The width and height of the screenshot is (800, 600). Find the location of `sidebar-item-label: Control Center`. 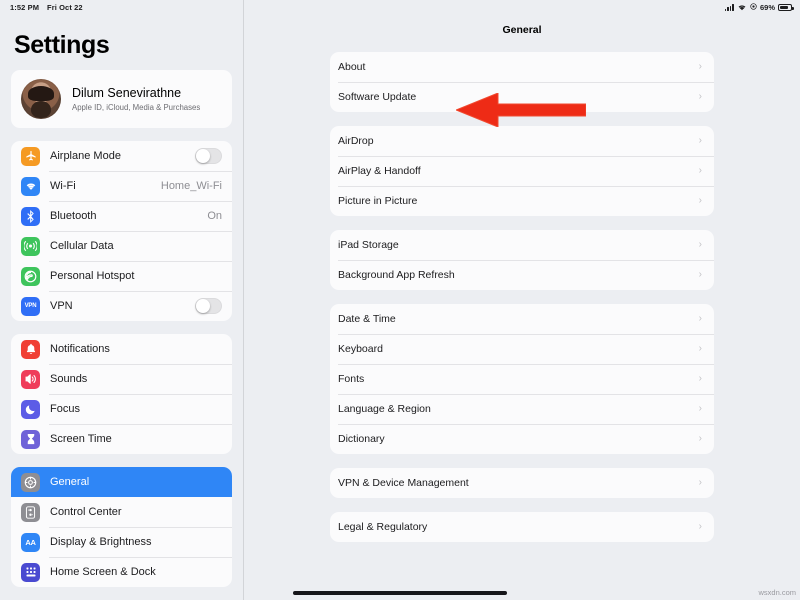

sidebar-item-label: Control Center is located at coordinates (86, 512).